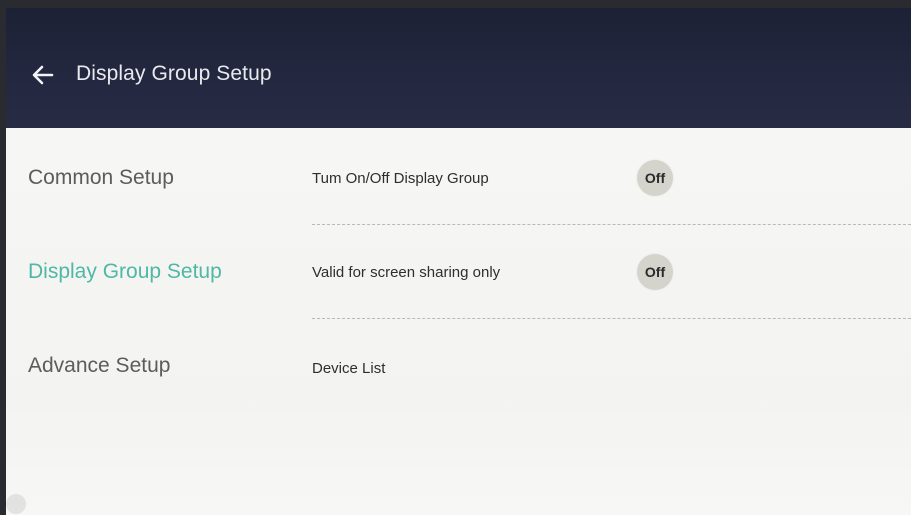 The image size is (911, 515). What do you see at coordinates (655, 178) in the screenshot?
I see `display-group-toggle: Off` at bounding box center [655, 178].